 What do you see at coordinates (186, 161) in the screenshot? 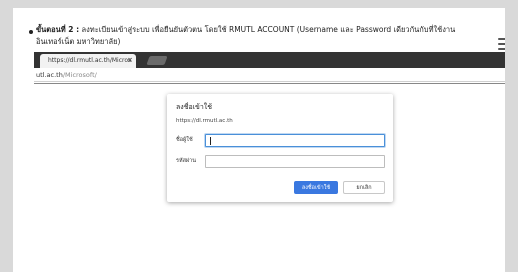
I see `password-label: รหัสผ่าน` at bounding box center [186, 161].